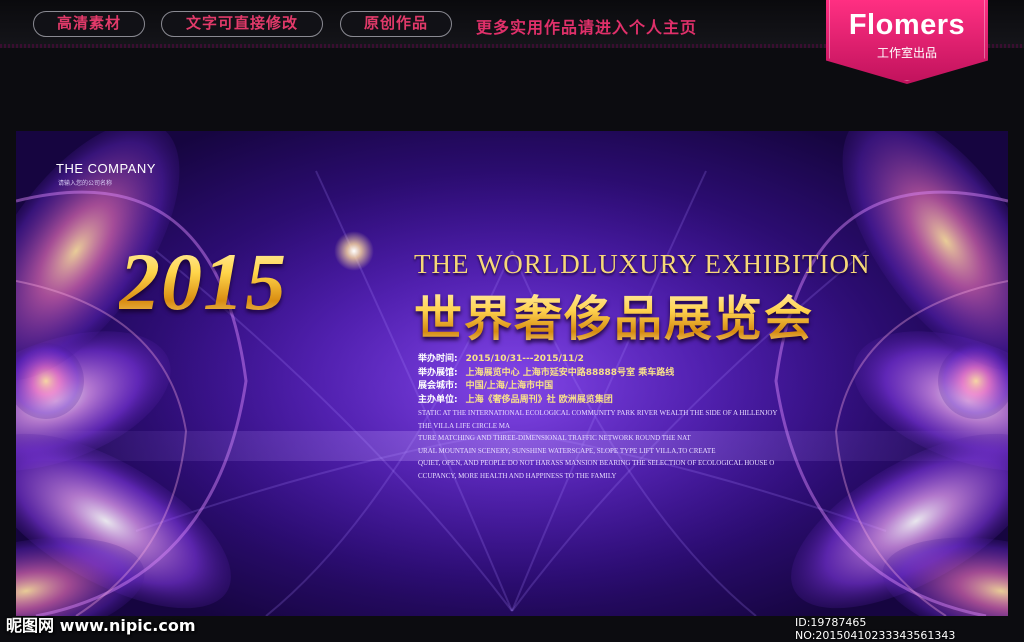 The height and width of the screenshot is (642, 1024). What do you see at coordinates (101, 625) in the screenshot?
I see `nipic-watermark: 昵图网 www.nipic.com` at bounding box center [101, 625].